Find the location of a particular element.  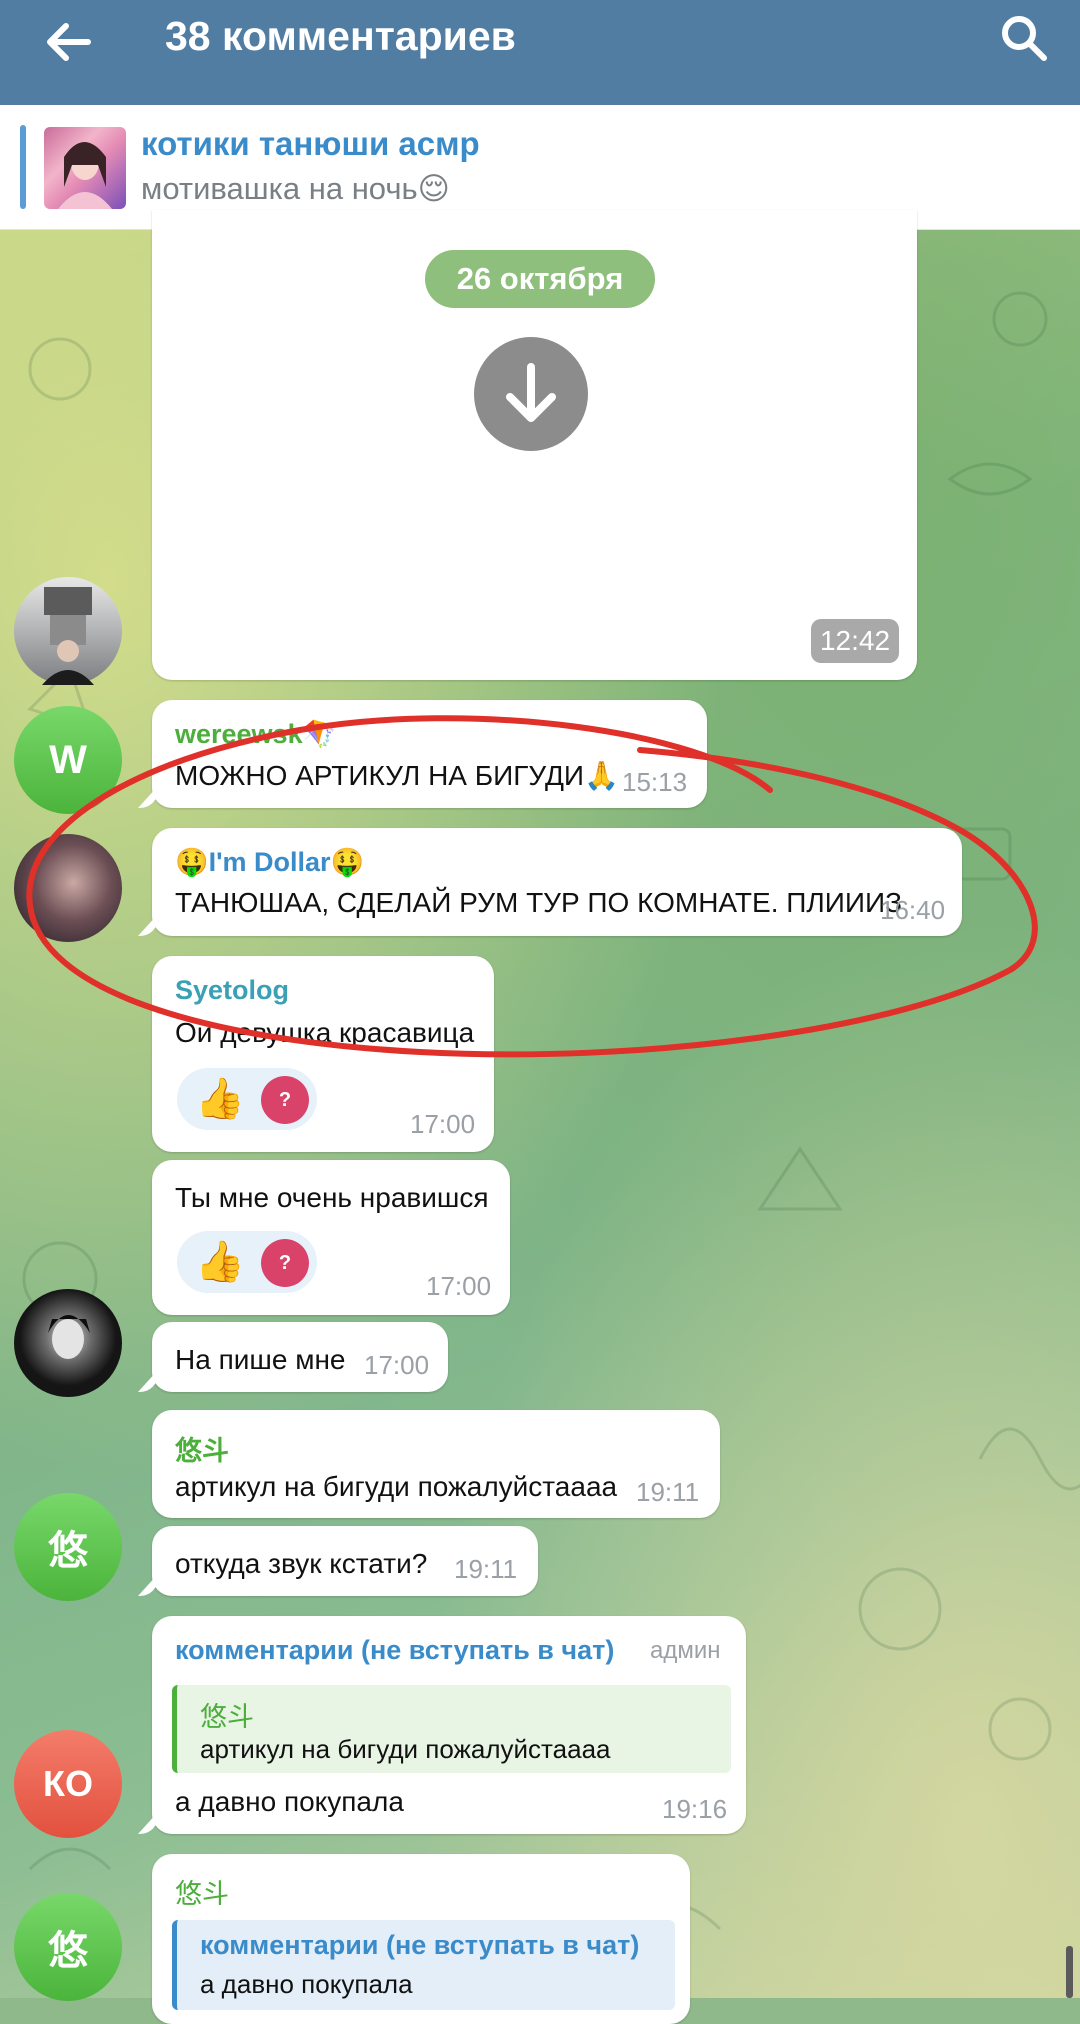

reply-text: артикул на бигуди пожалуйстаааа is located at coordinates (405, 1749).